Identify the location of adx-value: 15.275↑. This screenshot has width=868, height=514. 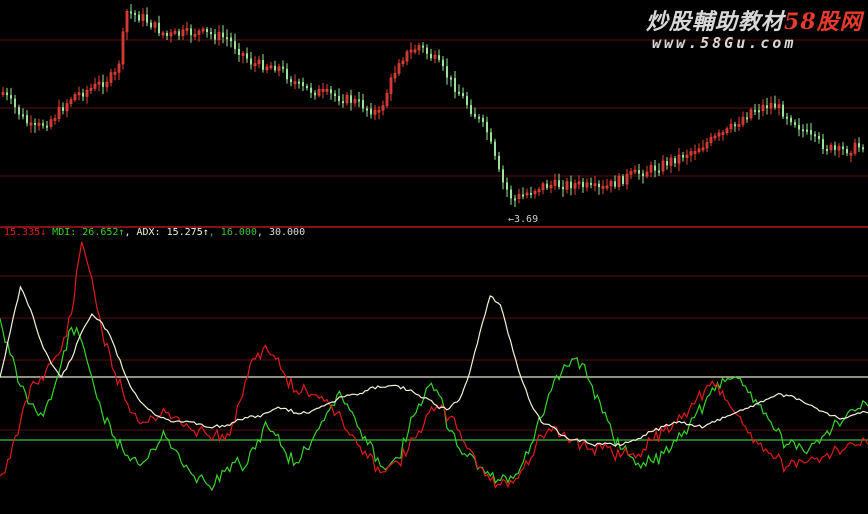
(187, 232).